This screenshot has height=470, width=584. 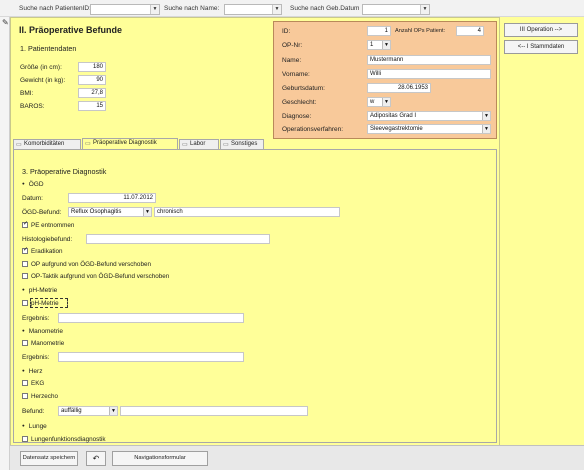 What do you see at coordinates (429, 74) in the screenshot?
I see `vorname-field: Willi` at bounding box center [429, 74].